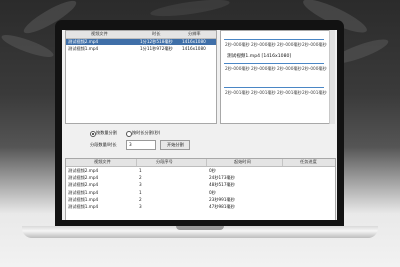  I want to click on result-row: 测试视频2.mp4 1 0秒, so click(200, 171).